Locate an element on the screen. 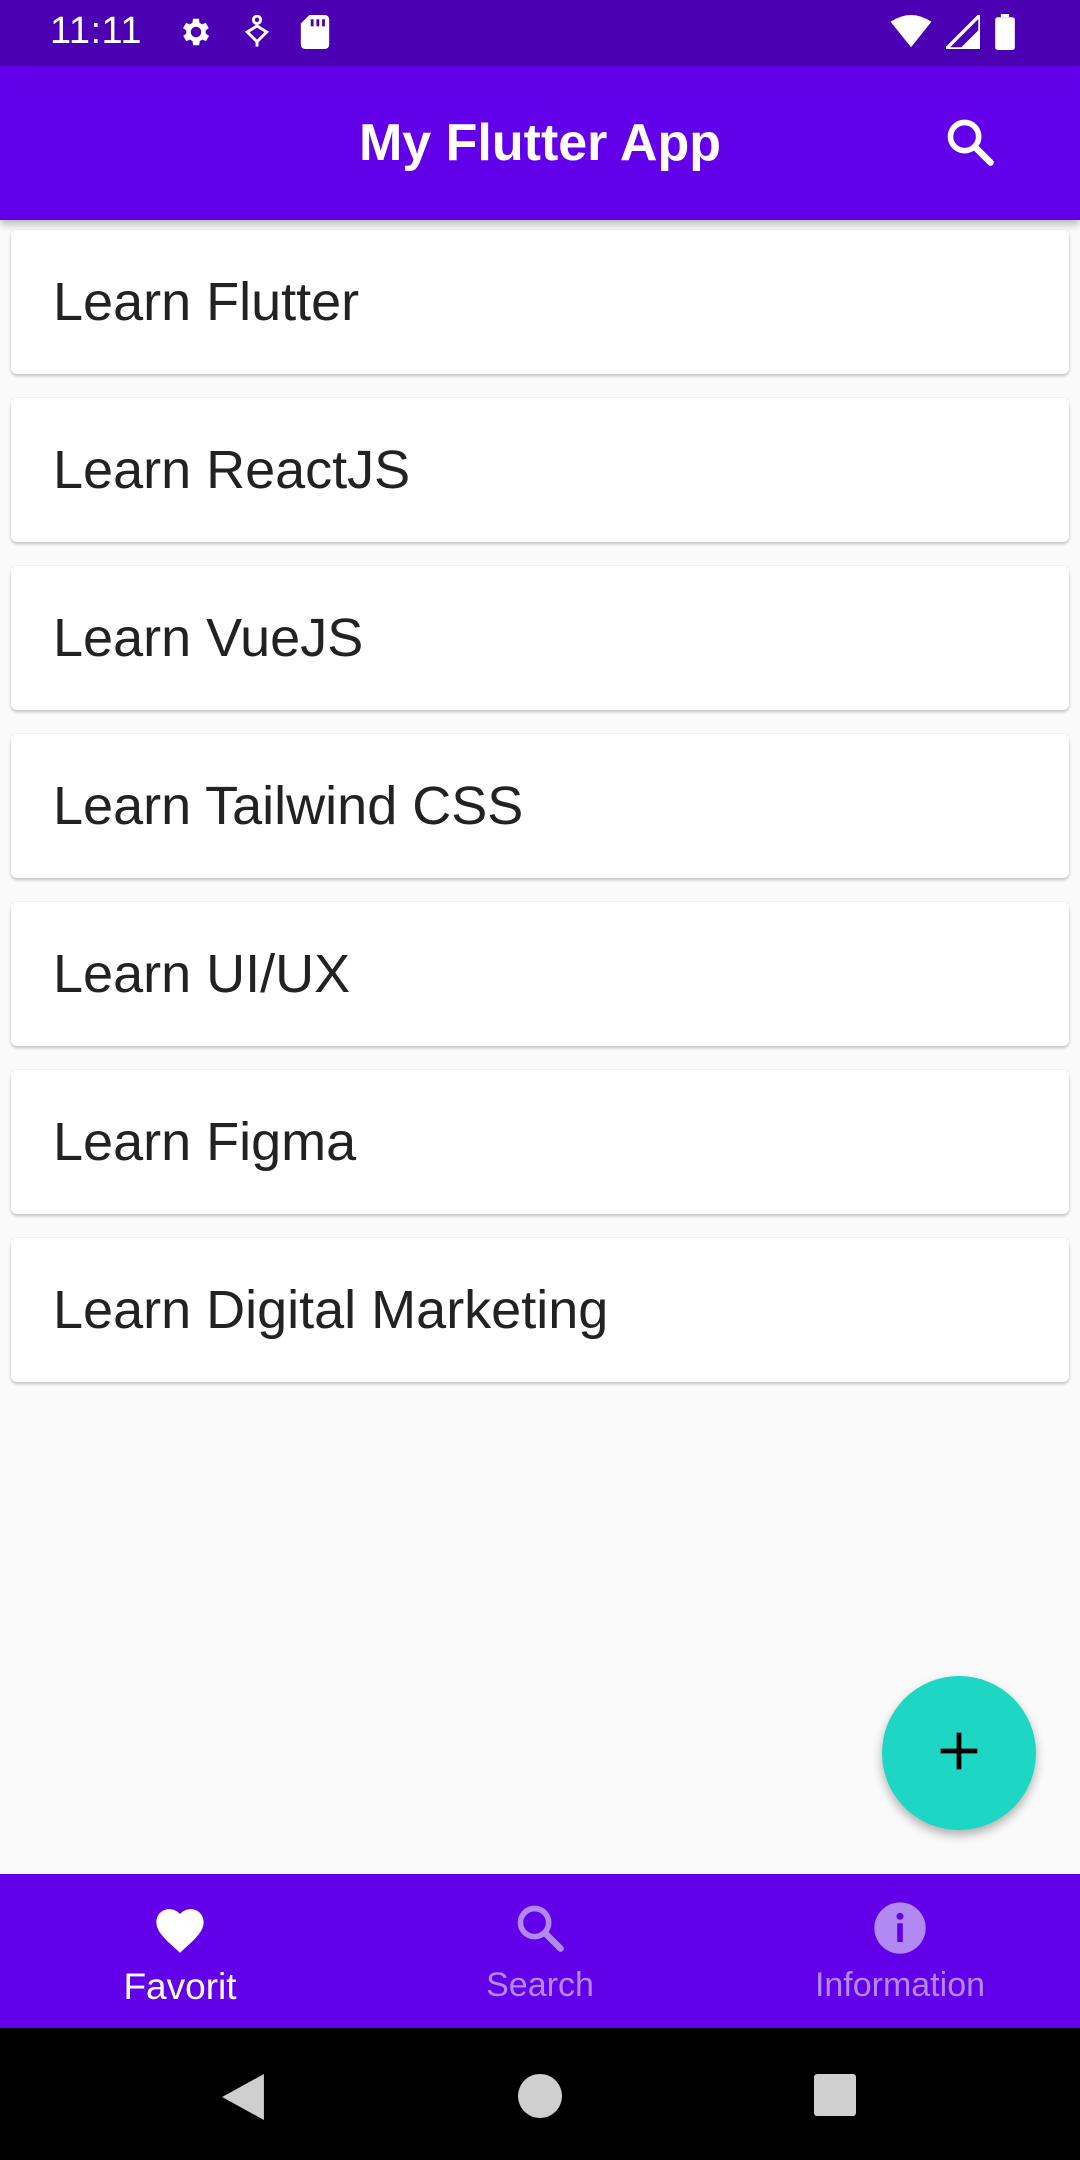 The height and width of the screenshot is (2160, 1080). info-icon is located at coordinates (900, 1928).